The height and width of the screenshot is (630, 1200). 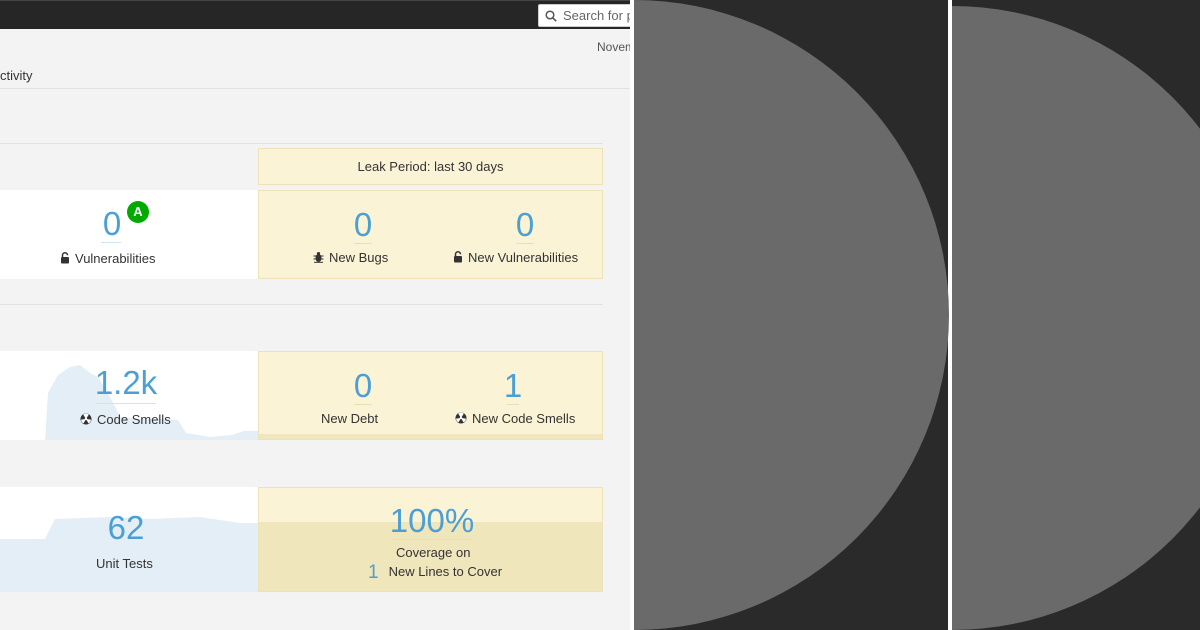 I want to click on search-input: Search for p, so click(x=584, y=15).